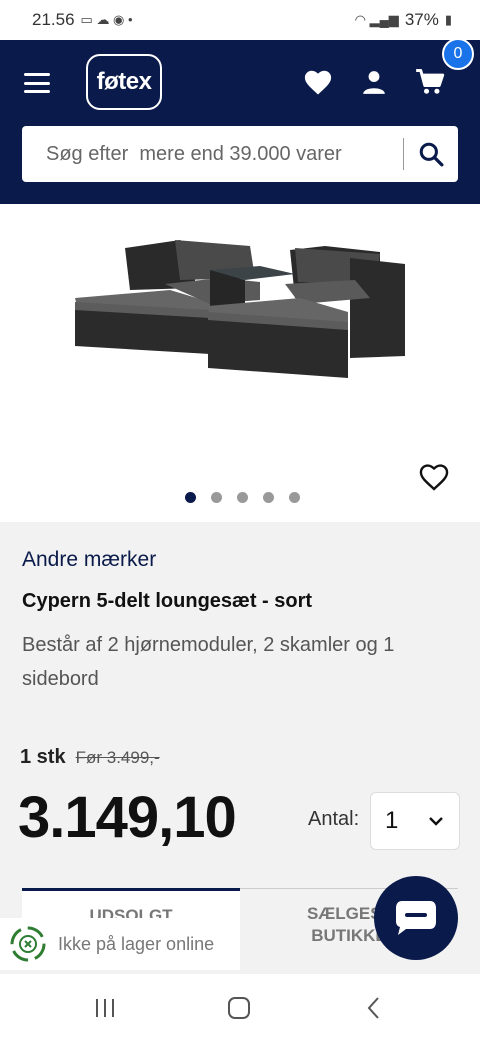 The width and height of the screenshot is (480, 1040). What do you see at coordinates (212, 154) in the screenshot?
I see `search-input` at bounding box center [212, 154].